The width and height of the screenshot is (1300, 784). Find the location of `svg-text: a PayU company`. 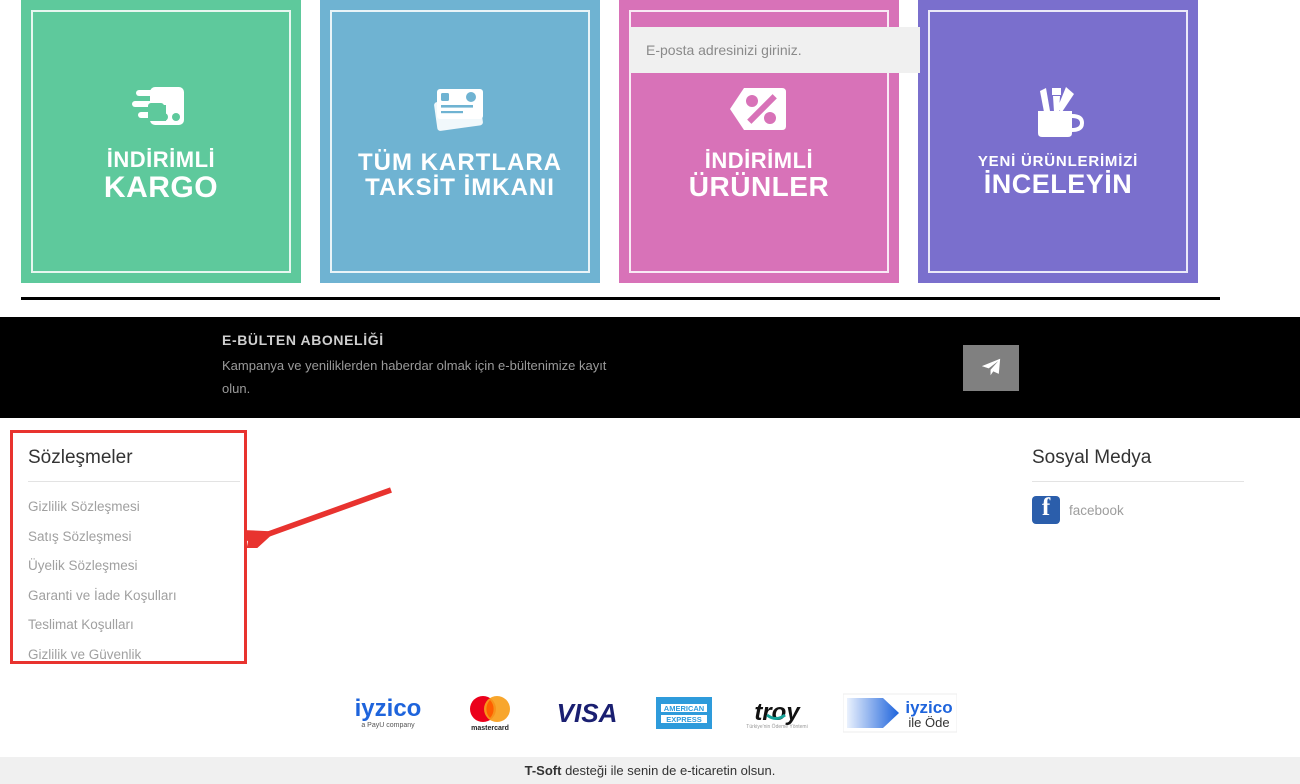

svg-text: a PayU company is located at coordinates (388, 725).